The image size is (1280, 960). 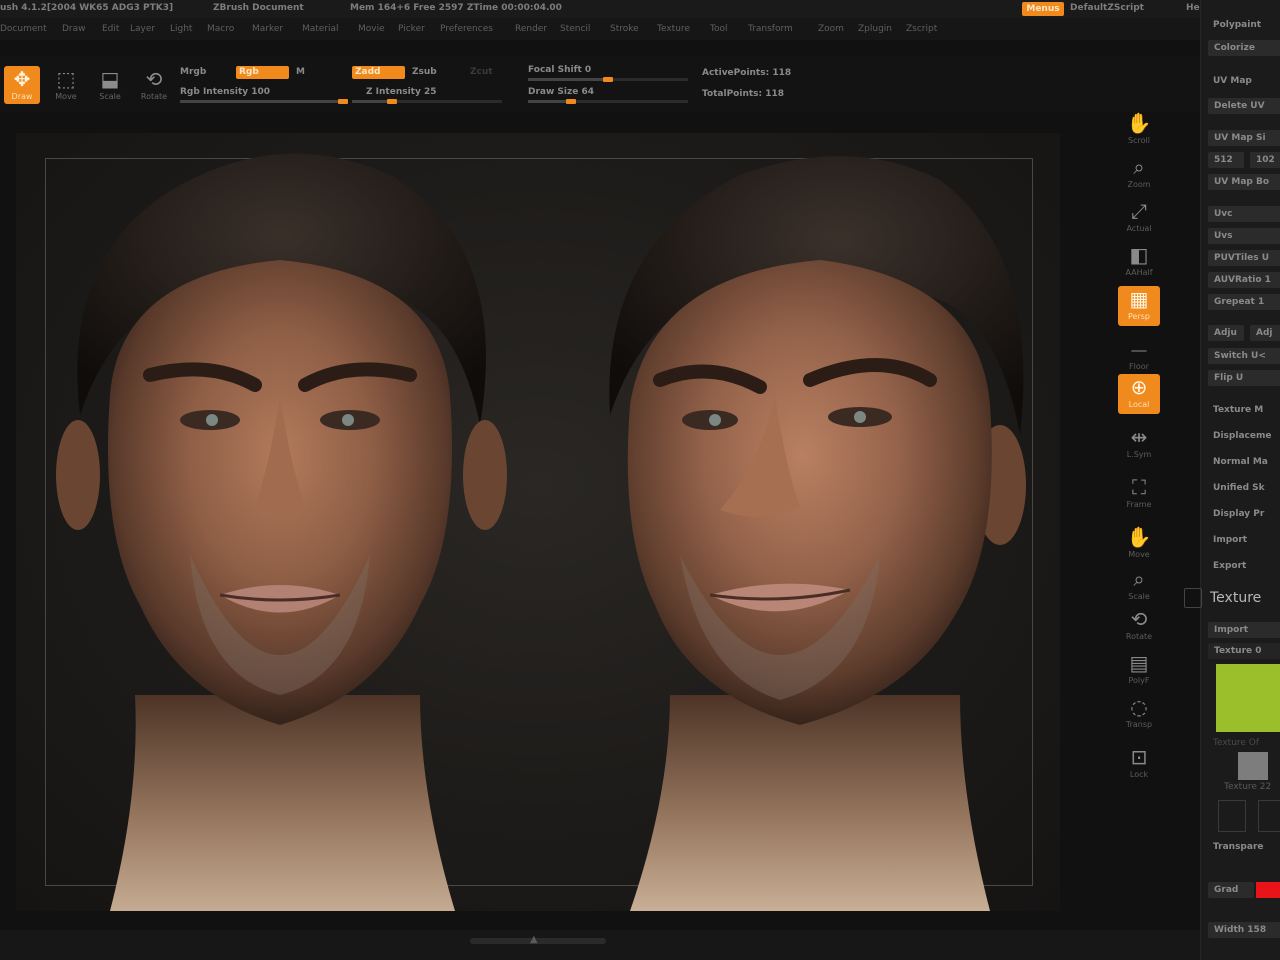 I want to click on bottom-scroll-handle, so click(x=538, y=941).